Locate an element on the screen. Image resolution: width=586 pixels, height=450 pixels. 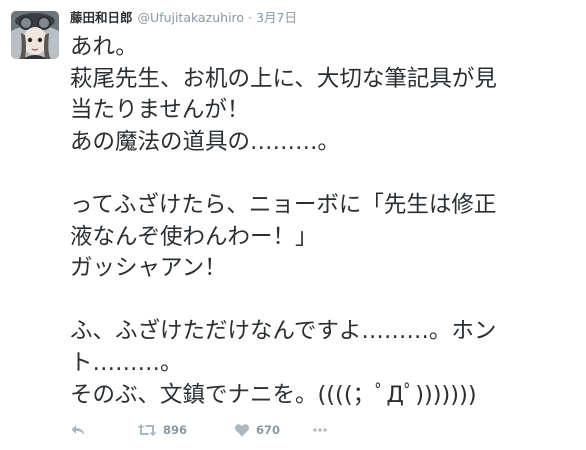
tweet-text-line: ガッシャアン！ is located at coordinates (148, 268).